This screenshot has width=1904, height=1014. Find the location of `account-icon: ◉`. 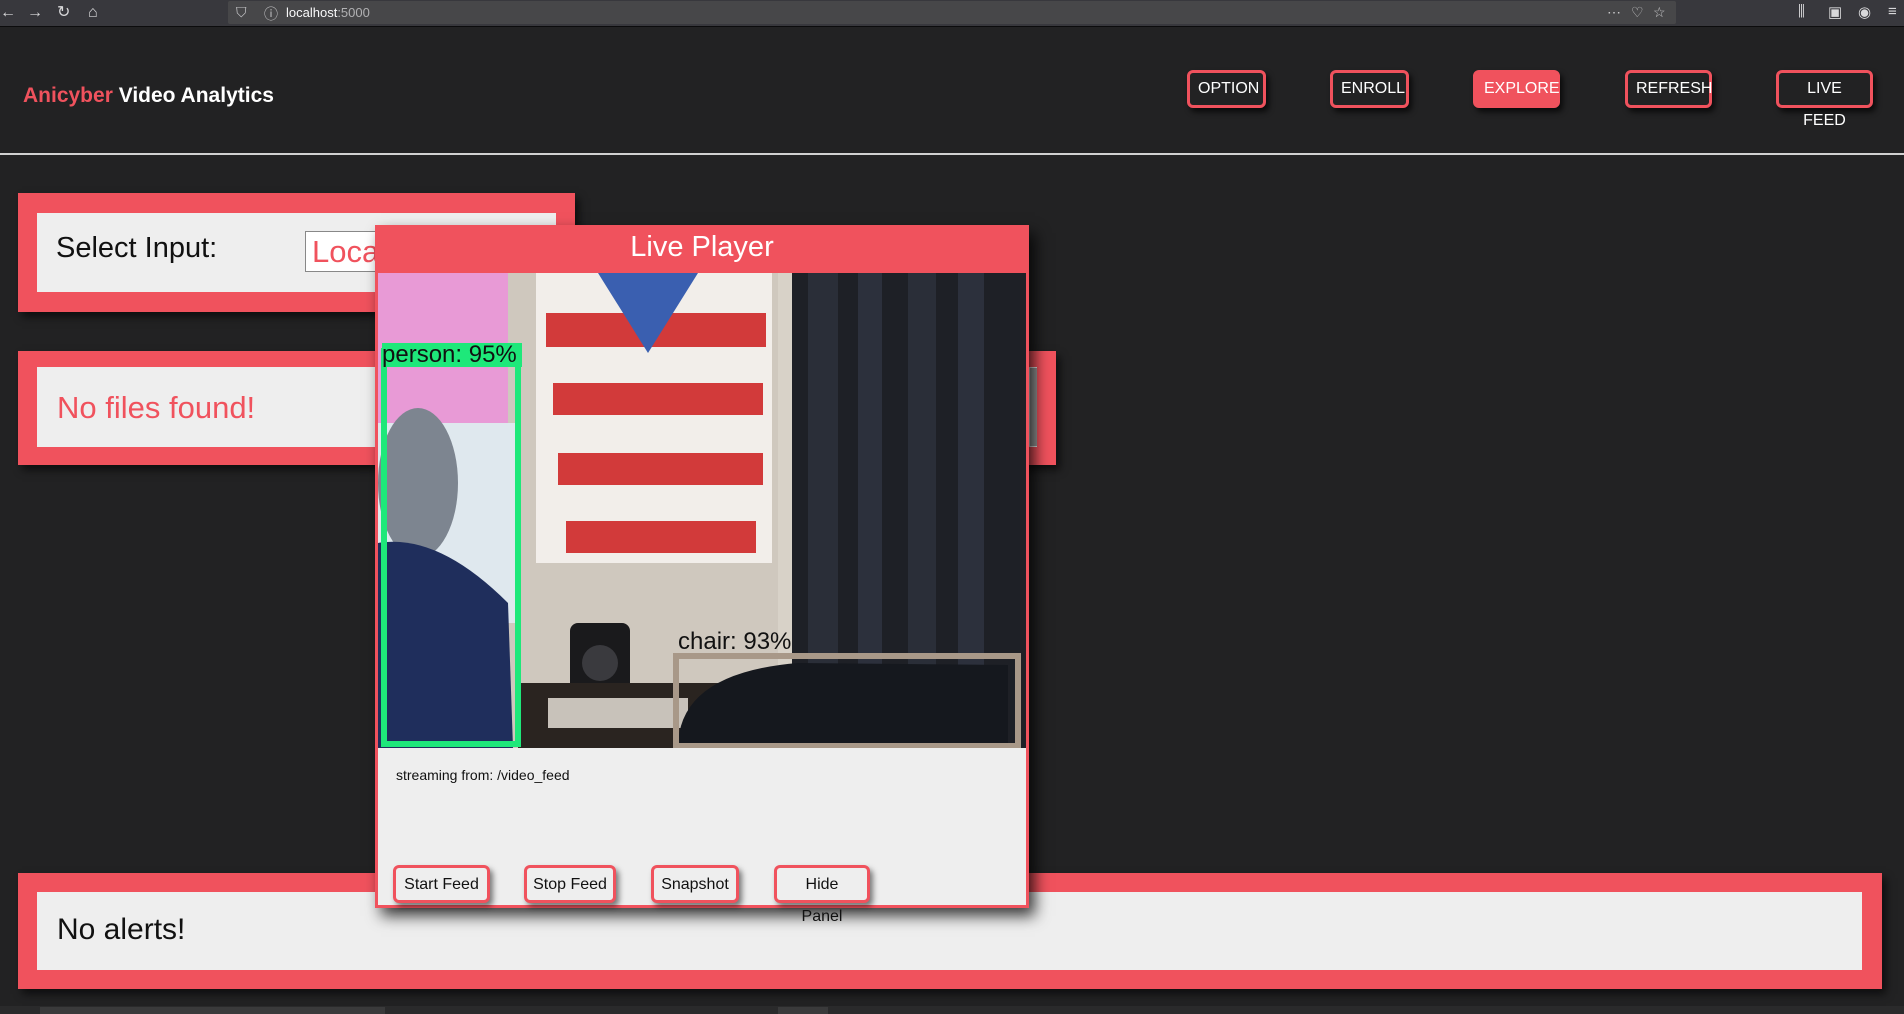

account-icon: ◉ is located at coordinates (1864, 12).